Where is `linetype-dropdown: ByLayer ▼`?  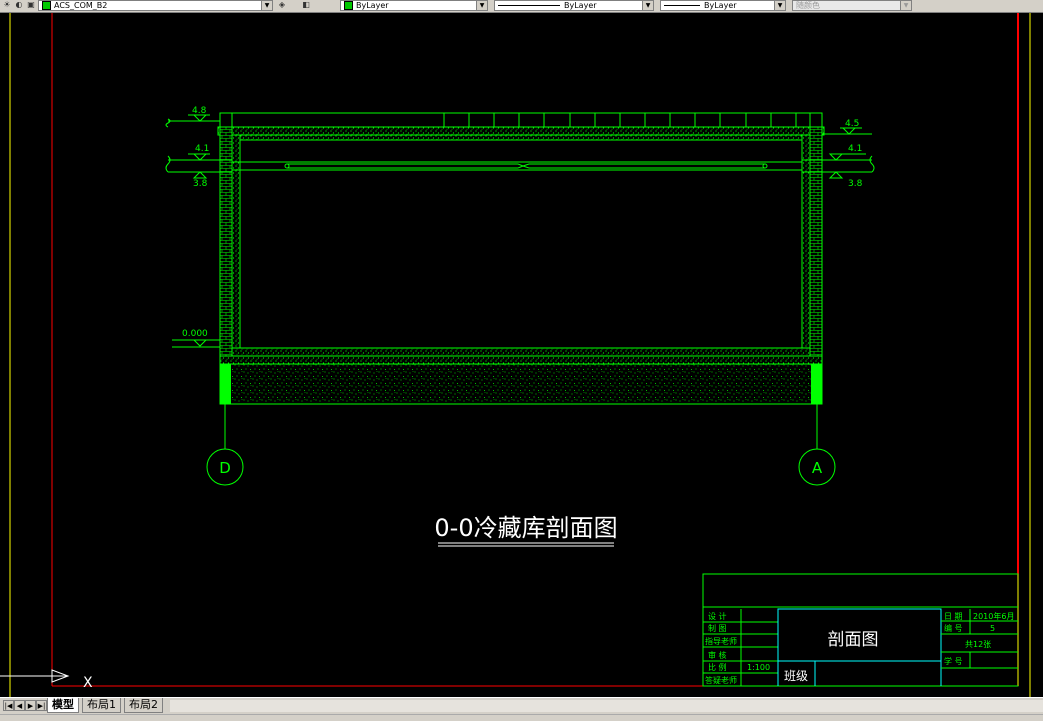
linetype-dropdown: ByLayer ▼ is located at coordinates (574, 5).